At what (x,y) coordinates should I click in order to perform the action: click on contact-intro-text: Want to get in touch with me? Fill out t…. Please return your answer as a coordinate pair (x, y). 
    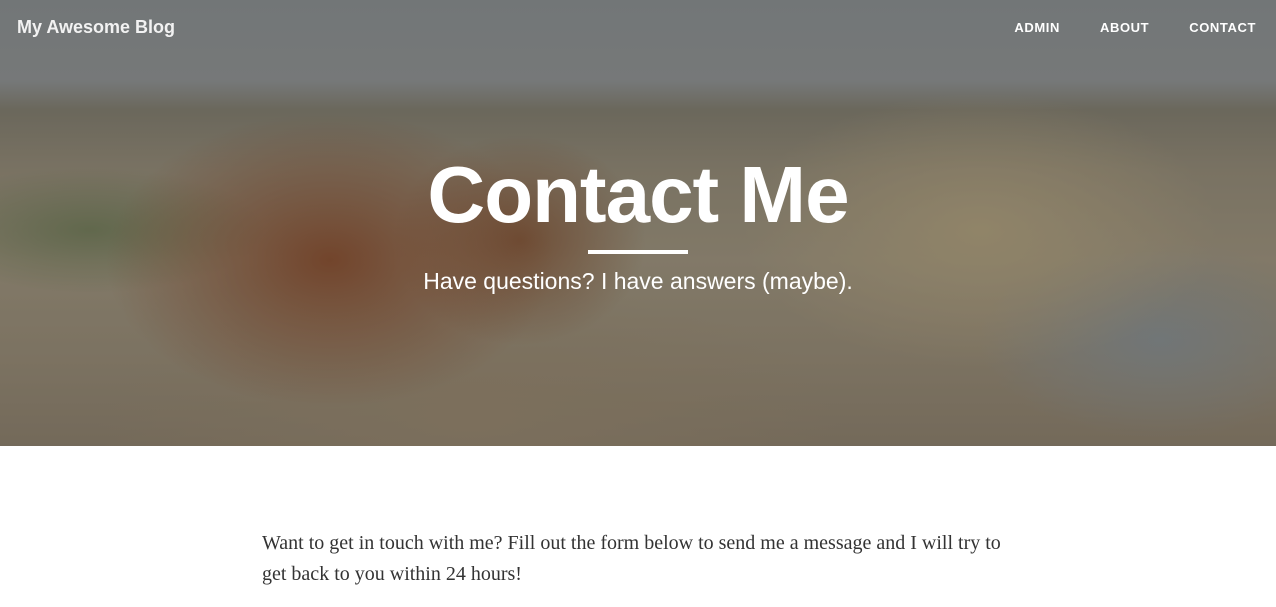
    Looking at the image, I should click on (631, 558).